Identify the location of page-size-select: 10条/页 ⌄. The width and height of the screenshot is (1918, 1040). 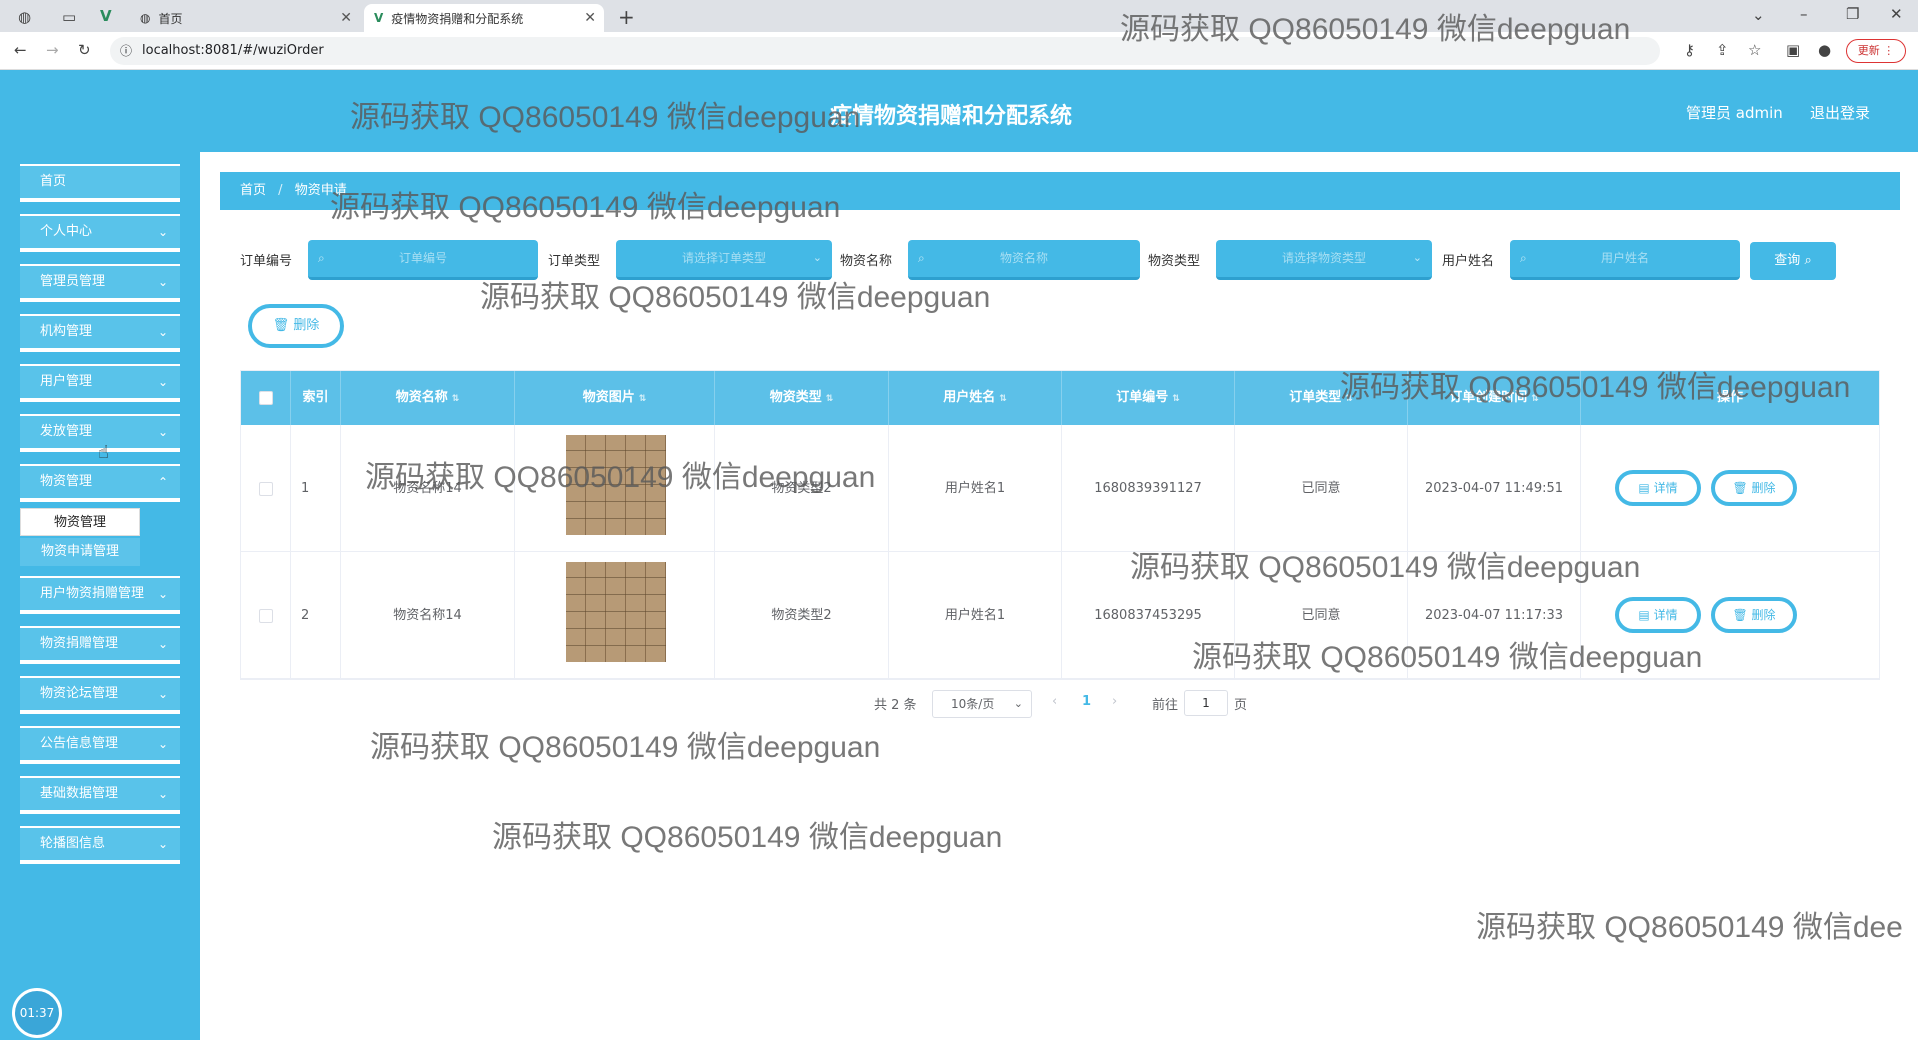
(982, 704).